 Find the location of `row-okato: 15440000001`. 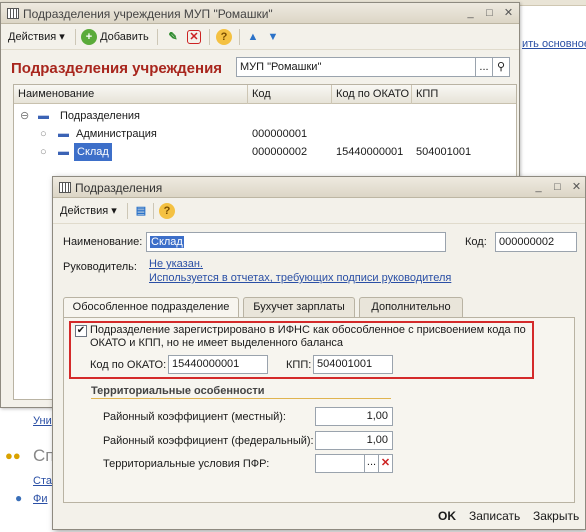

row-okato: 15440000001 is located at coordinates (370, 152).